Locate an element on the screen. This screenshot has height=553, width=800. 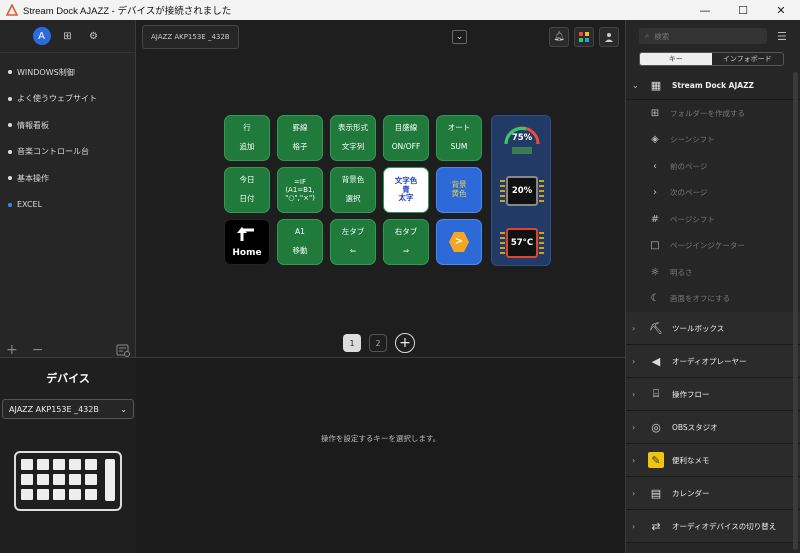
page-switcher: 1 2 + is located at coordinates (379, 343).